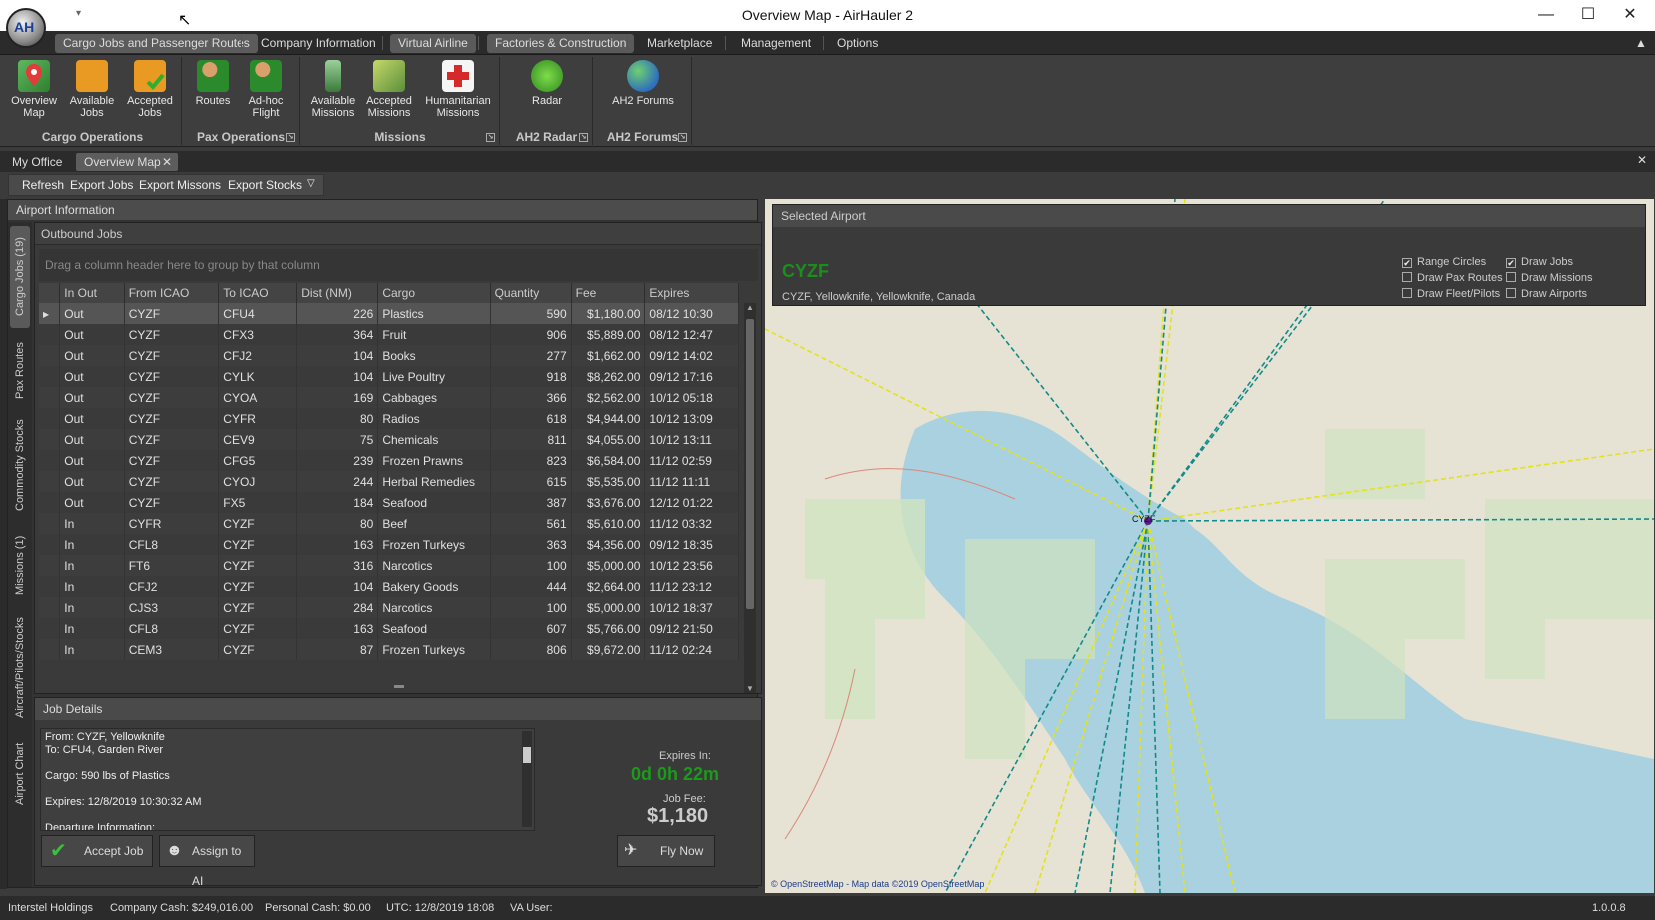  Describe the element at coordinates (531, 481) in the screenshot. I see `table-cell: 615` at that location.